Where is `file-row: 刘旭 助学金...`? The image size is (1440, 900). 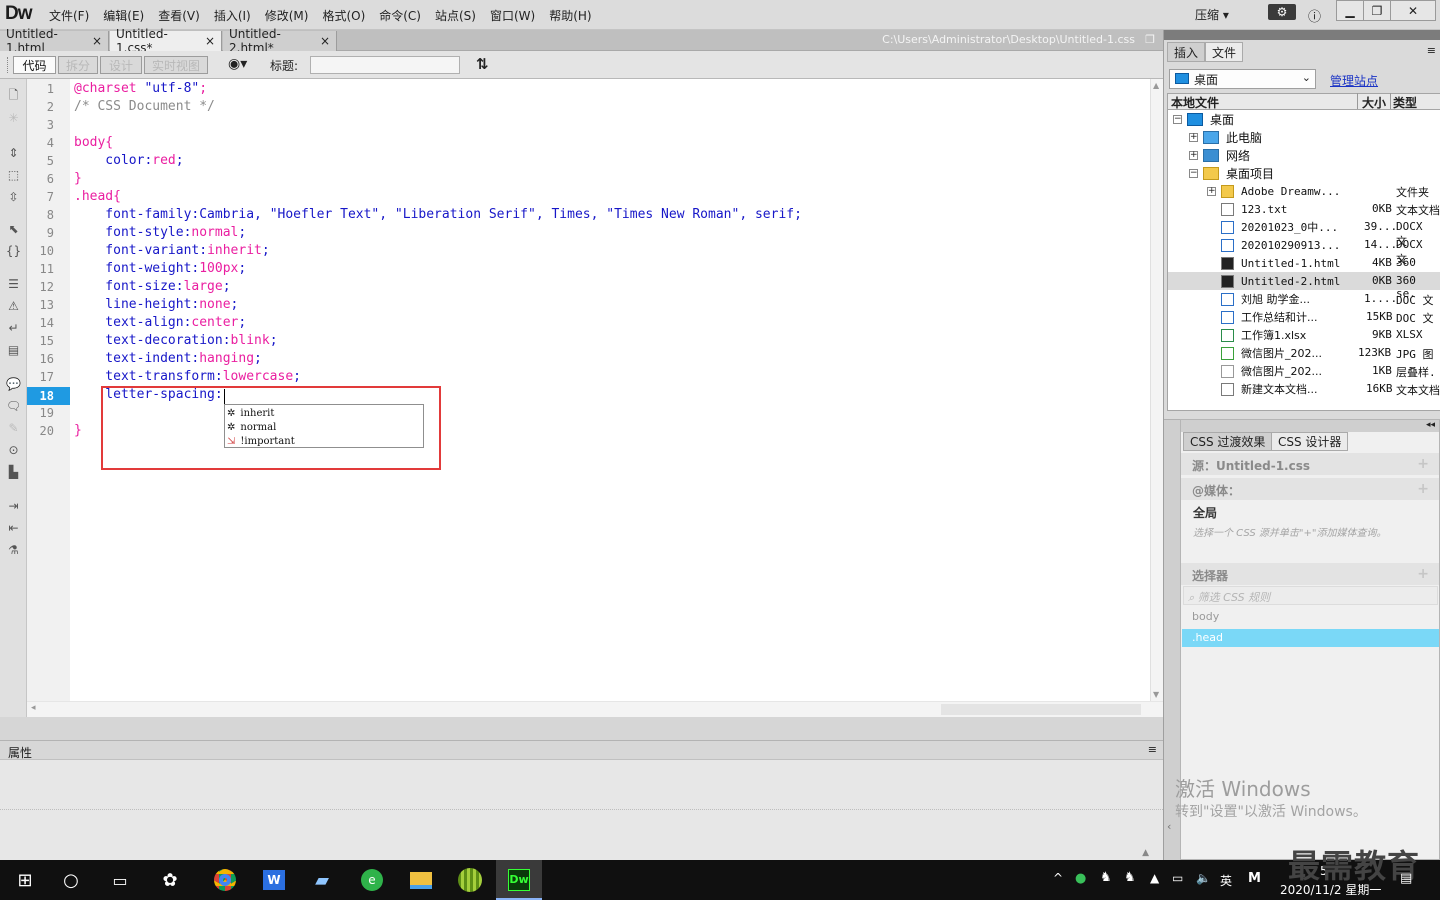 file-row: 刘旭 助学金... is located at coordinates (1265, 299).